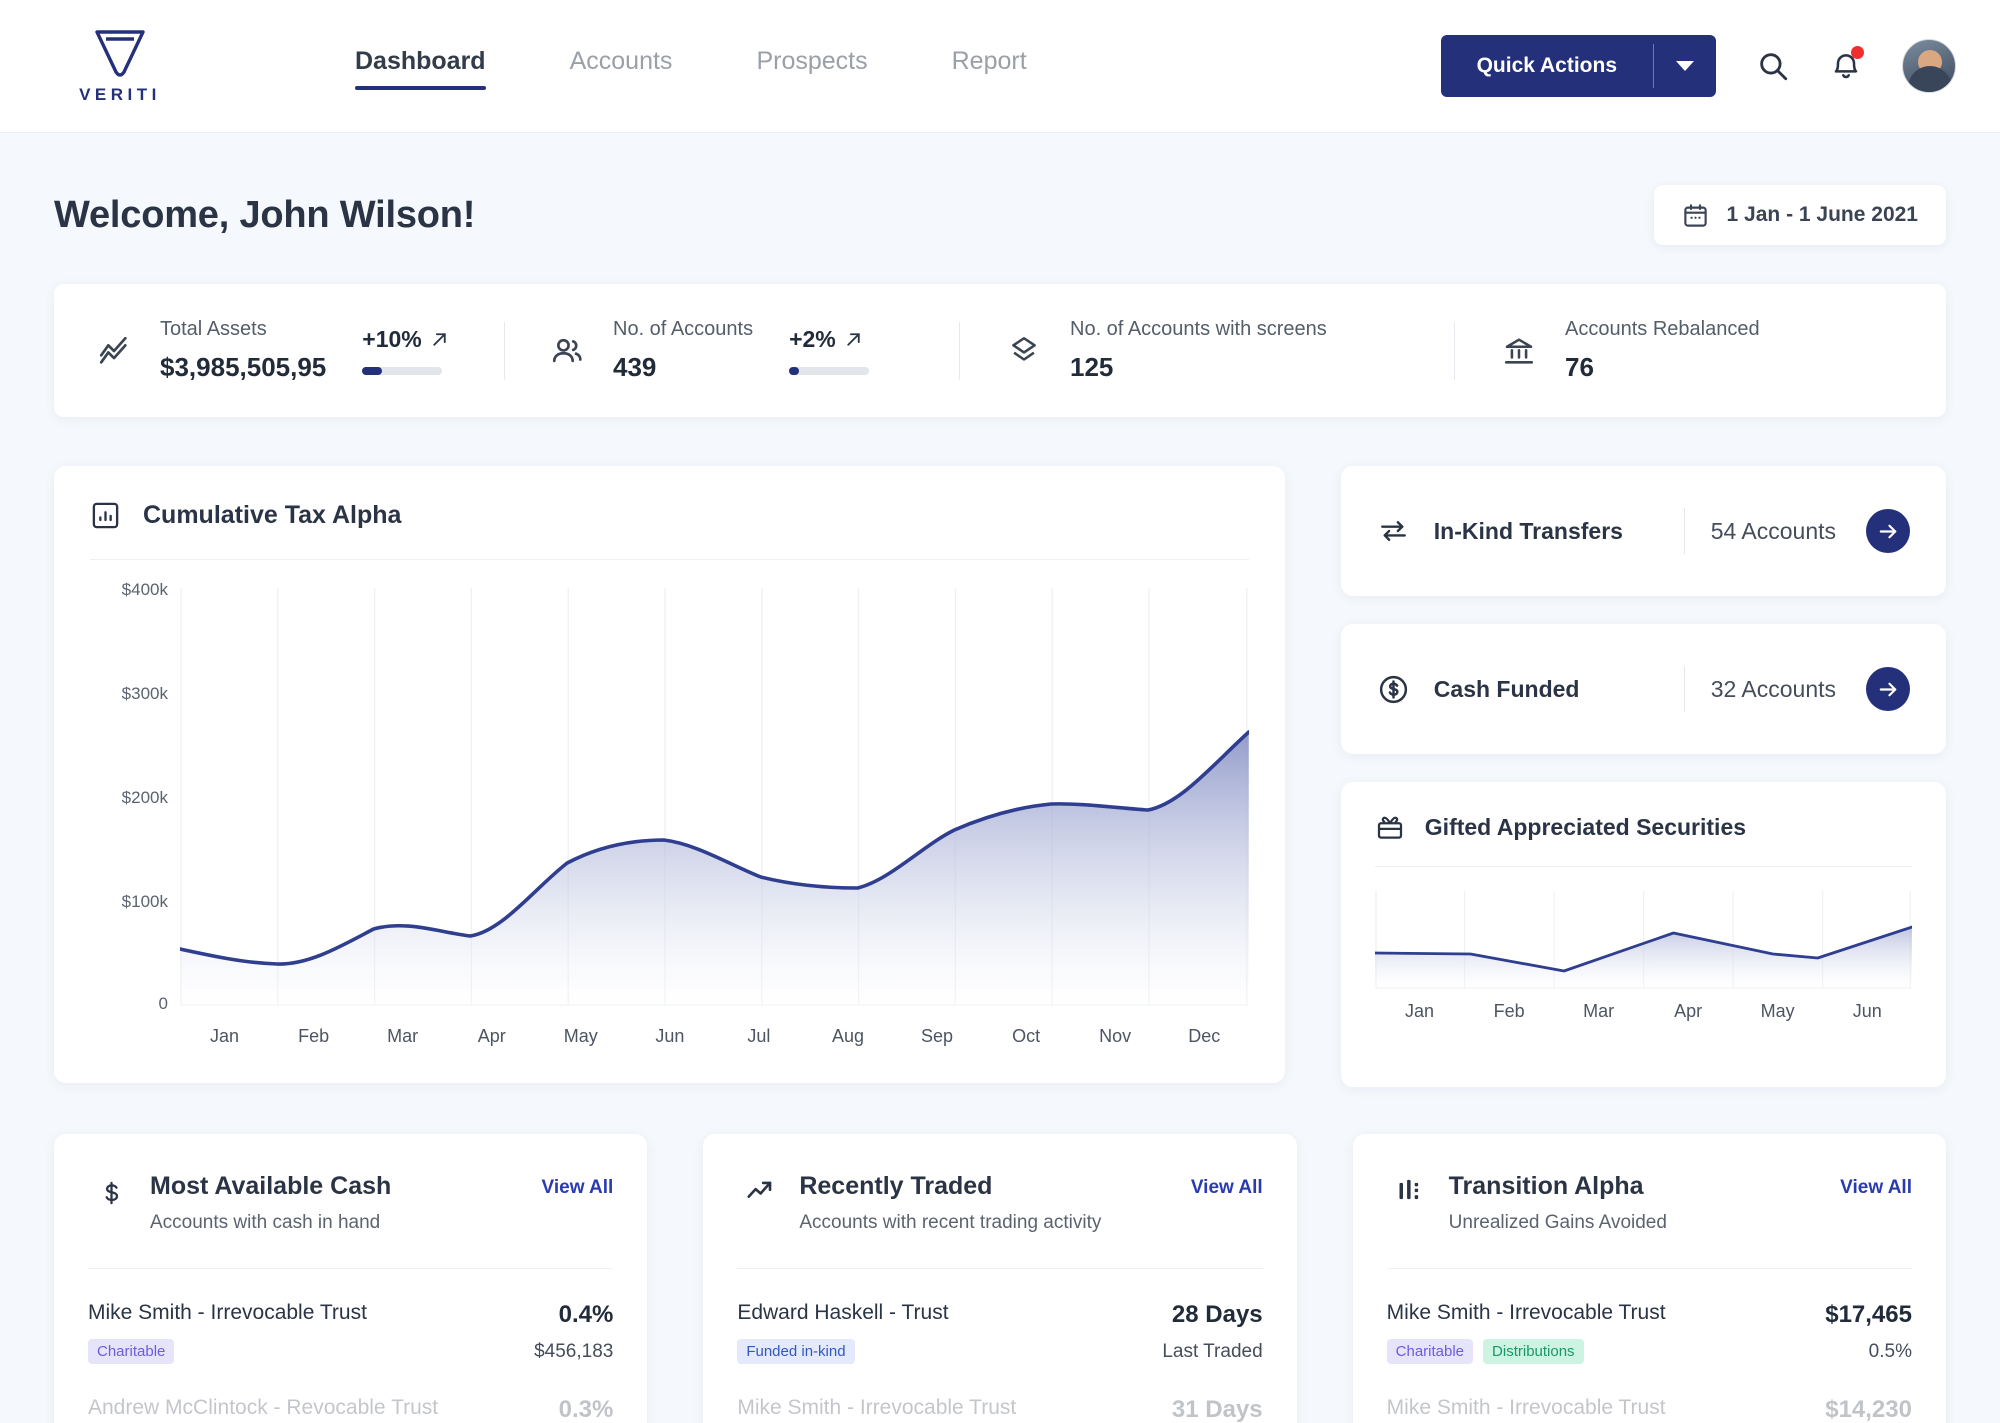  I want to click on brand-logo: VERITI, so click(120, 66).